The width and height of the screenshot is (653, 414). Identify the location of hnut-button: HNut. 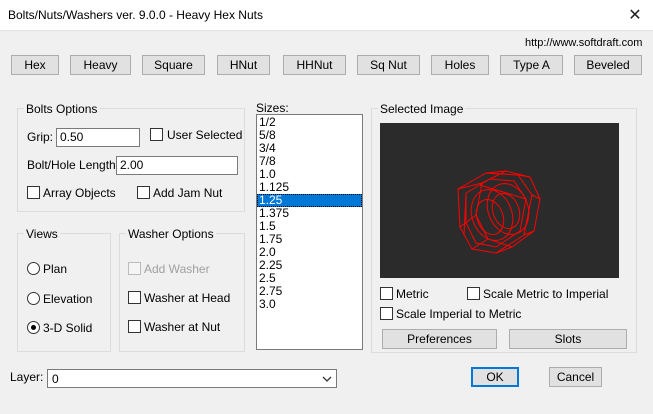
(243, 65).